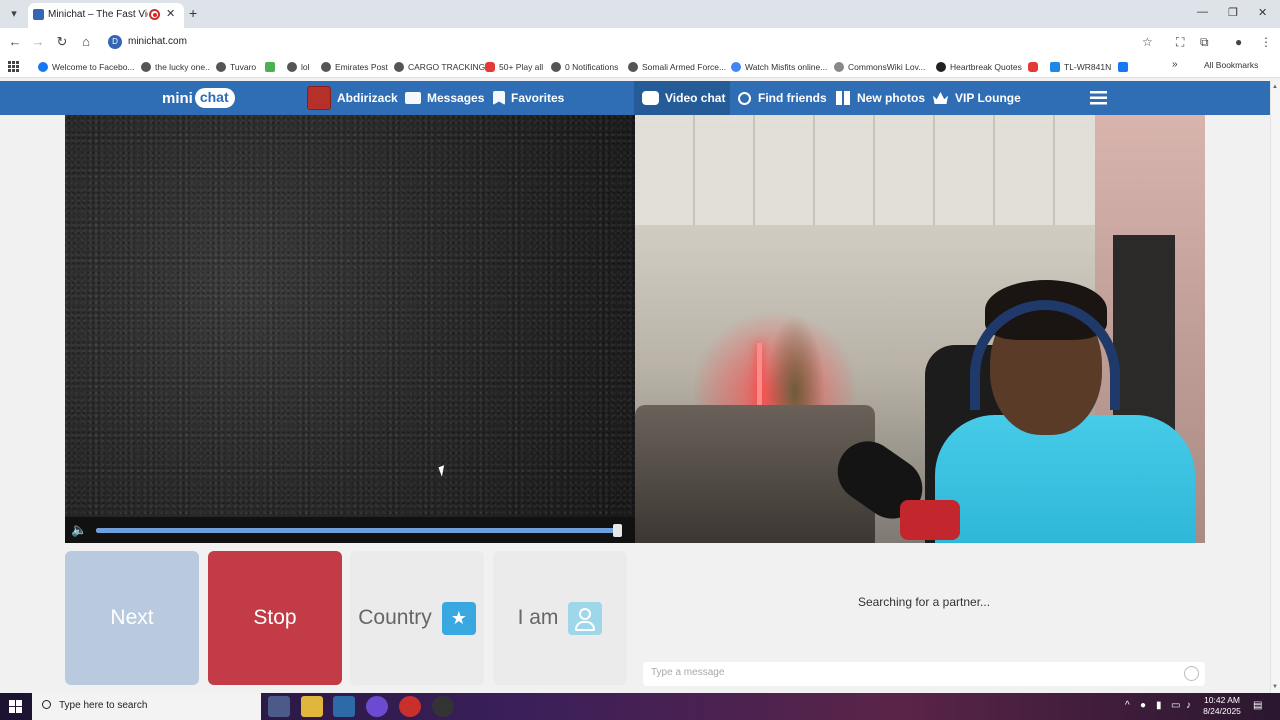 Image resolution: width=1280 pixels, height=720 pixels. What do you see at coordinates (1127, 705) in the screenshot?
I see `tray-overflow-icon: ^` at bounding box center [1127, 705].